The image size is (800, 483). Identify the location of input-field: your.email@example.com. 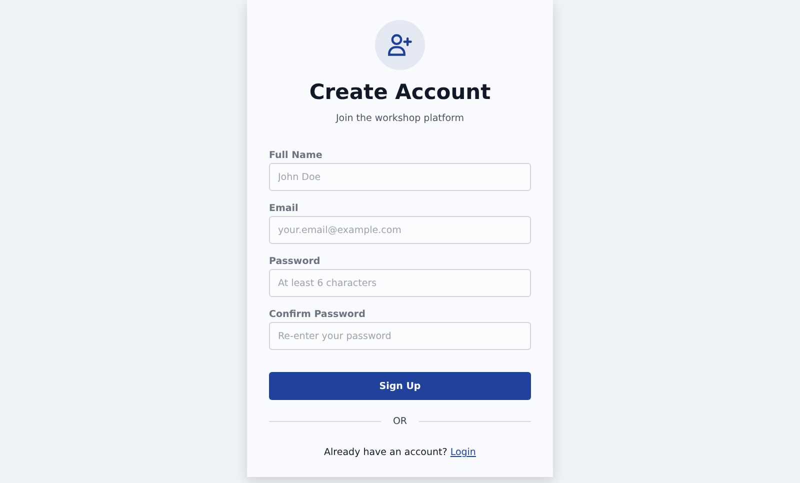
(400, 230).